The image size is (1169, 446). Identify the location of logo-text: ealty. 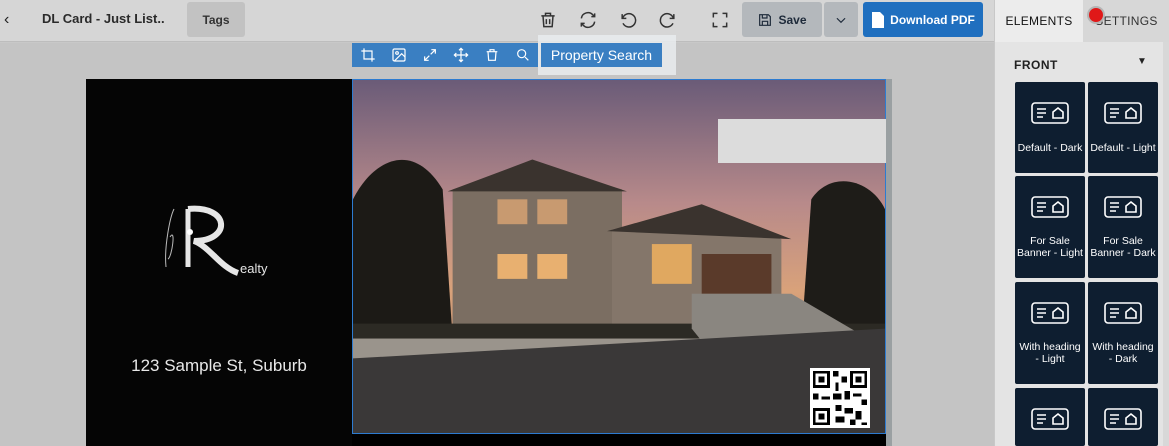
(254, 268).